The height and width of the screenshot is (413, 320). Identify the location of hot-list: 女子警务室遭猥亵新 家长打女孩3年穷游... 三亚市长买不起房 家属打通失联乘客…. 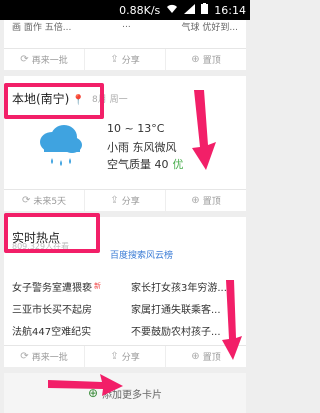
(126, 308).